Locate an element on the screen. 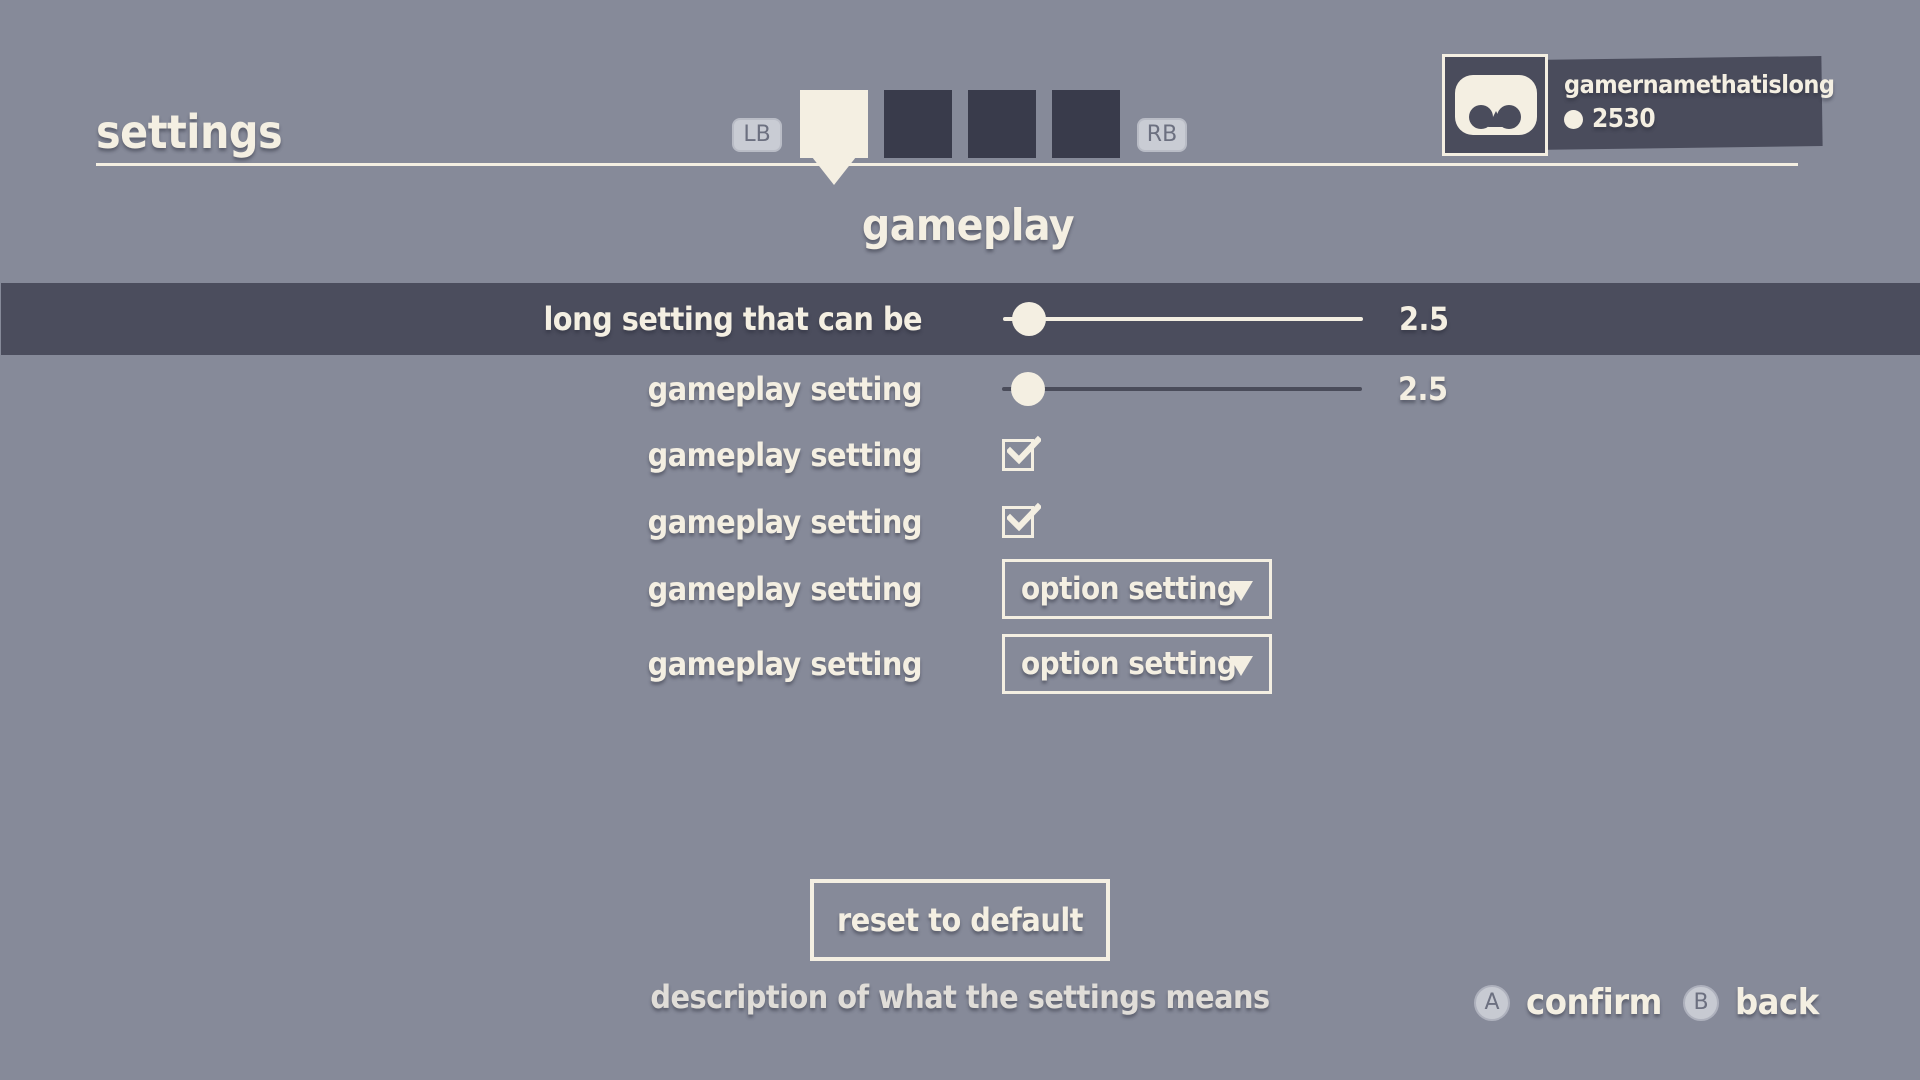 The height and width of the screenshot is (1080, 1920). page-title: settings is located at coordinates (189, 132).